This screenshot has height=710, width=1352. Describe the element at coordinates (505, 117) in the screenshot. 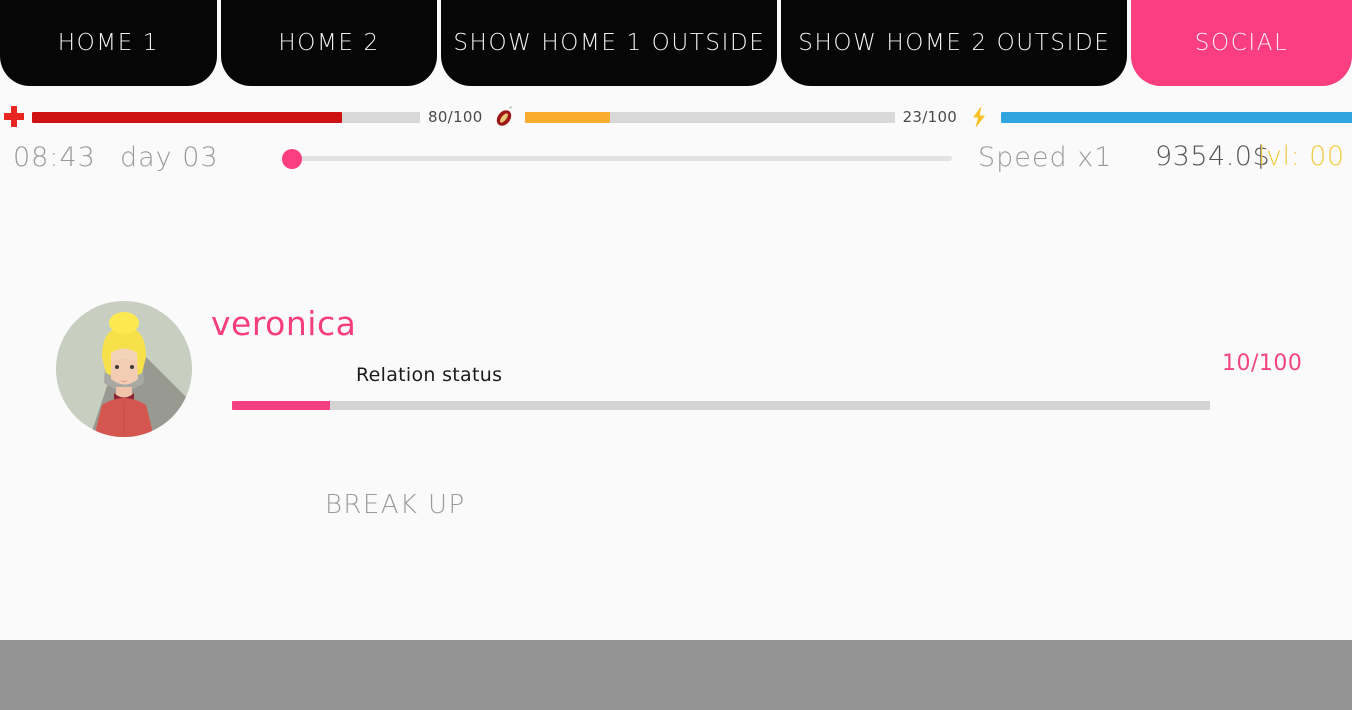

I see `apple-icon` at that location.